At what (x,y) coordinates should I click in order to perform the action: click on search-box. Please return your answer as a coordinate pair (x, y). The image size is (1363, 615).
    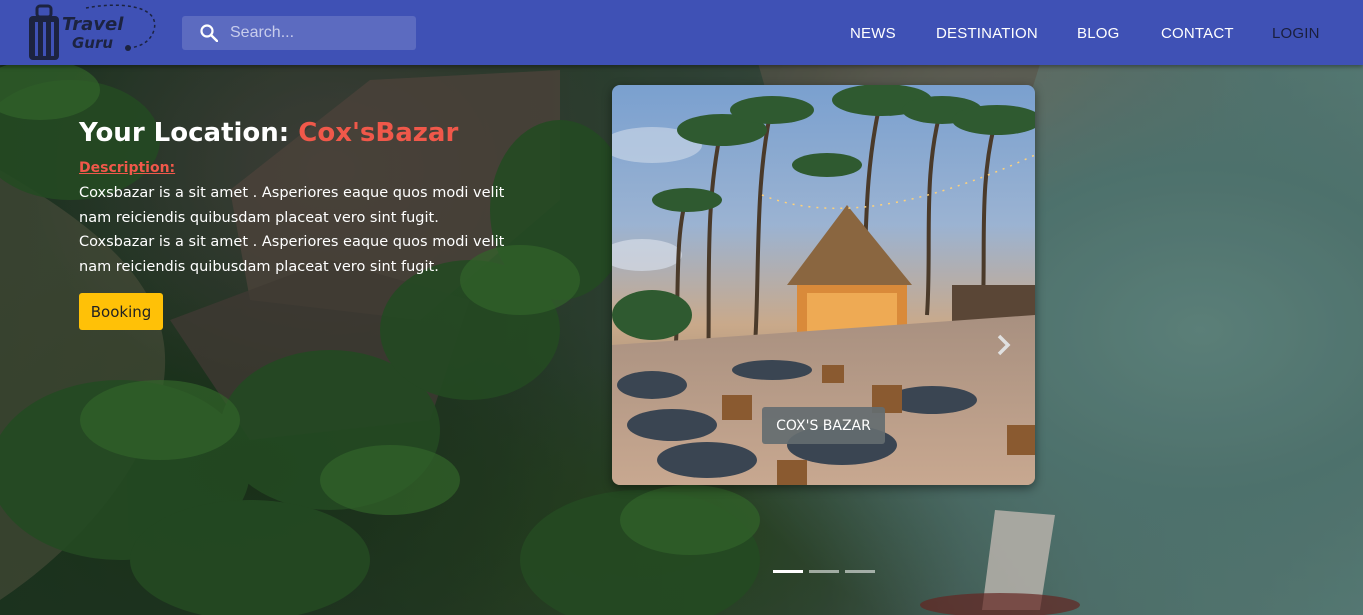
    Looking at the image, I should click on (299, 33).